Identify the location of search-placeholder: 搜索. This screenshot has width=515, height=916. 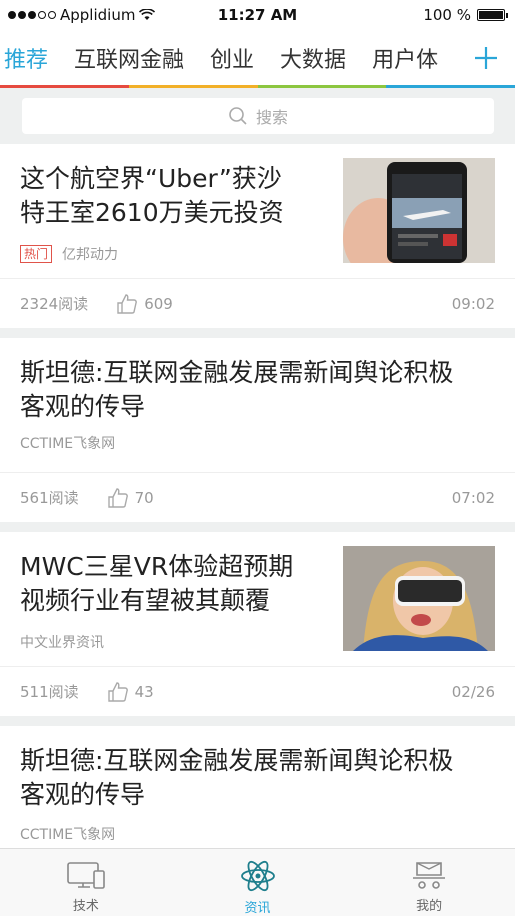
(271, 117).